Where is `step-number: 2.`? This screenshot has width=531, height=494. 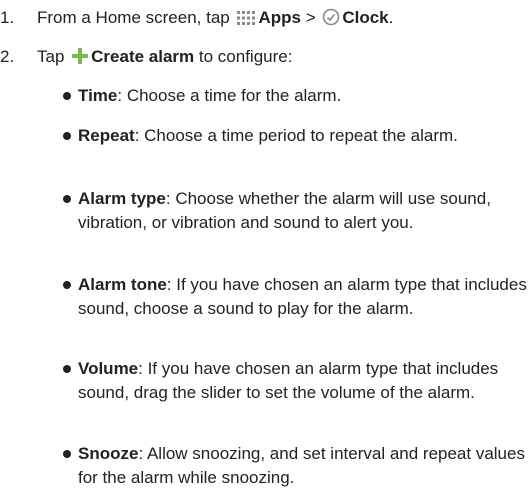
step-number: 2. is located at coordinates (7, 56).